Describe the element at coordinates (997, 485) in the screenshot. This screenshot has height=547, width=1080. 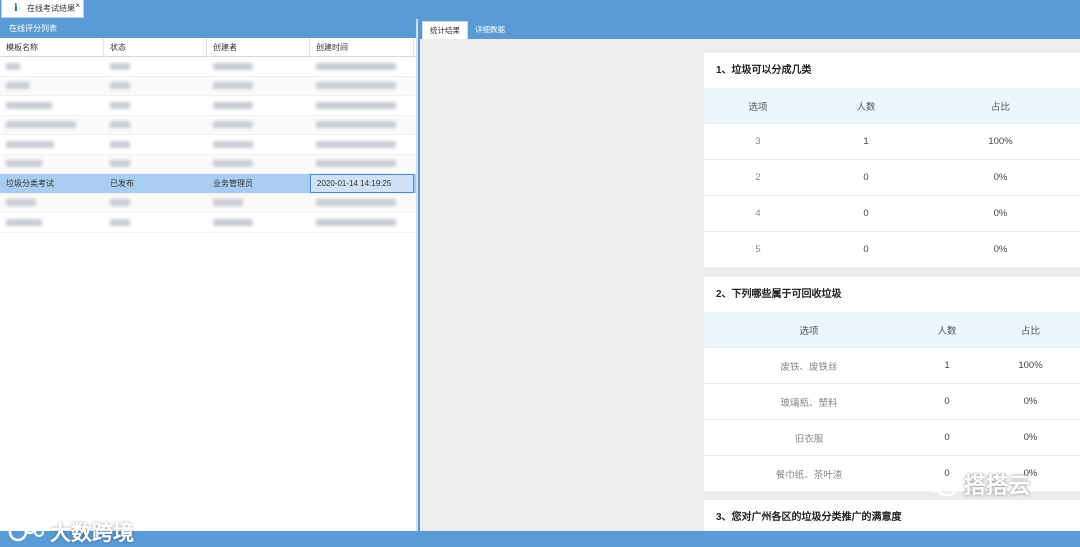
I see `watermark-right-text: 搭搭云` at that location.